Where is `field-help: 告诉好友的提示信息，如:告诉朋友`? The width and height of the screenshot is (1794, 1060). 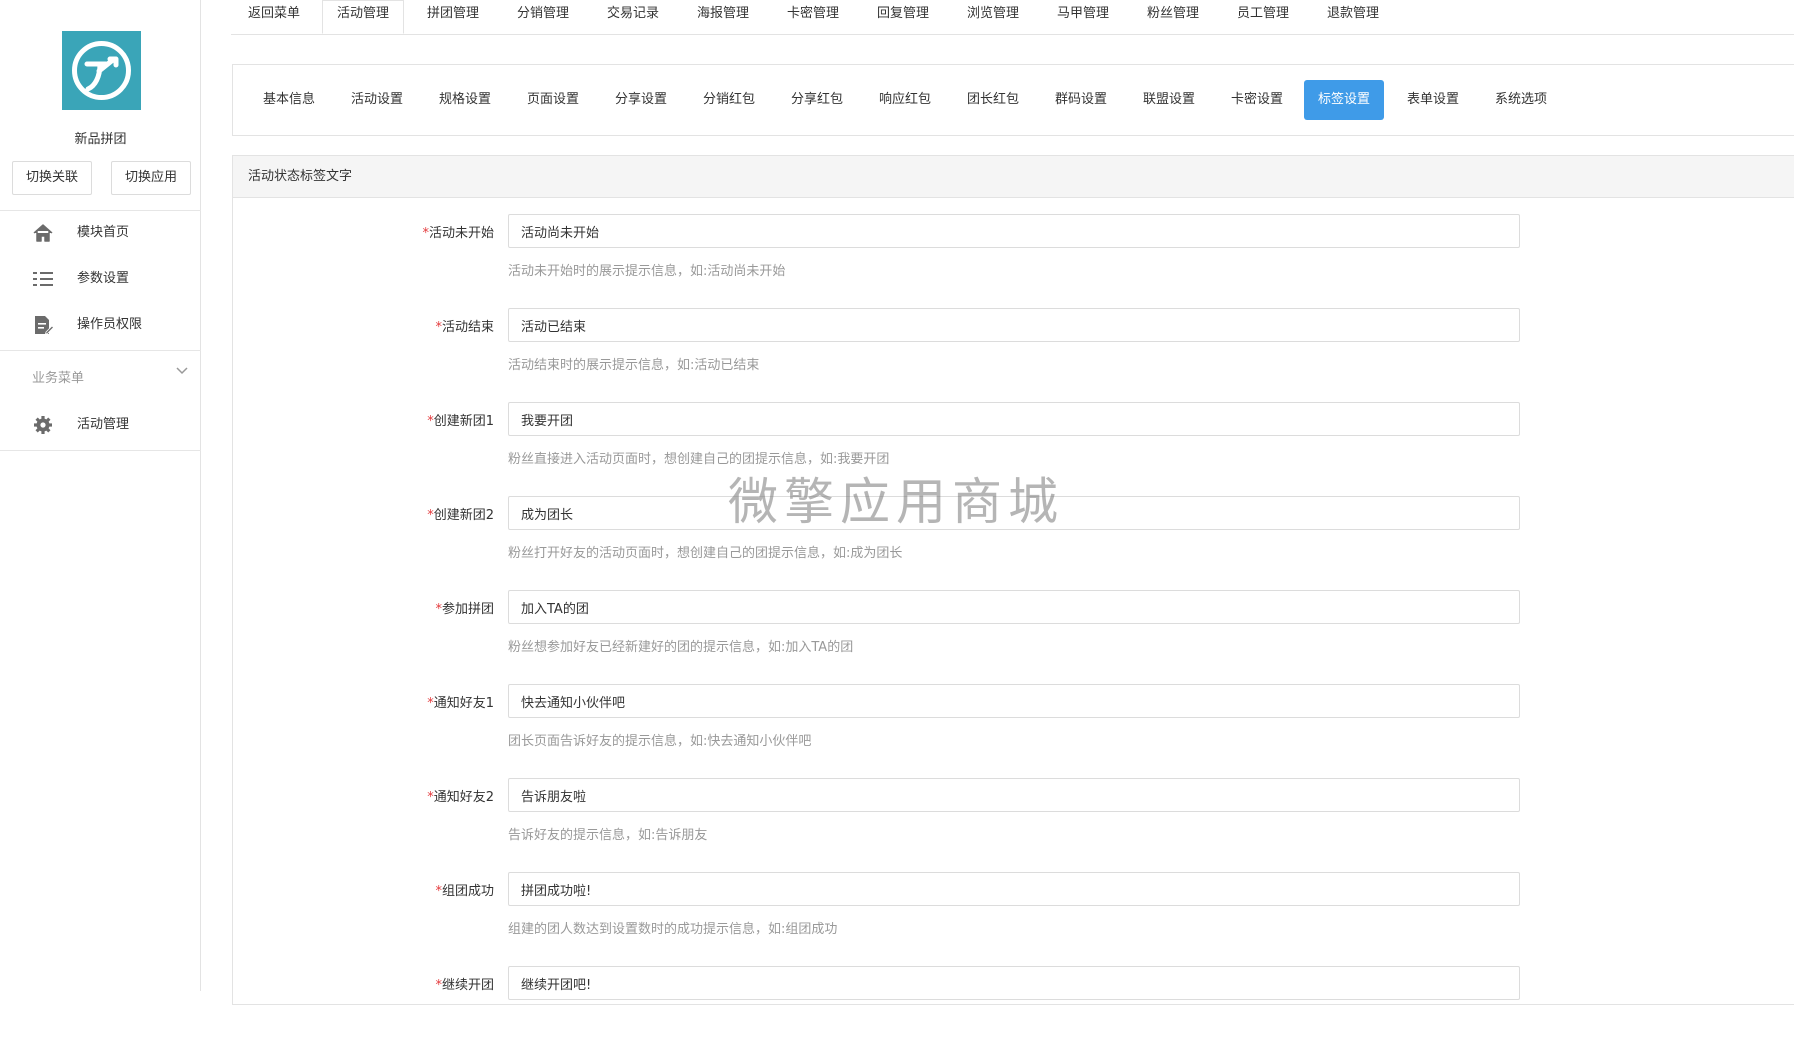
field-help: 告诉好友的提示信息，如:告诉朋友 is located at coordinates (608, 835).